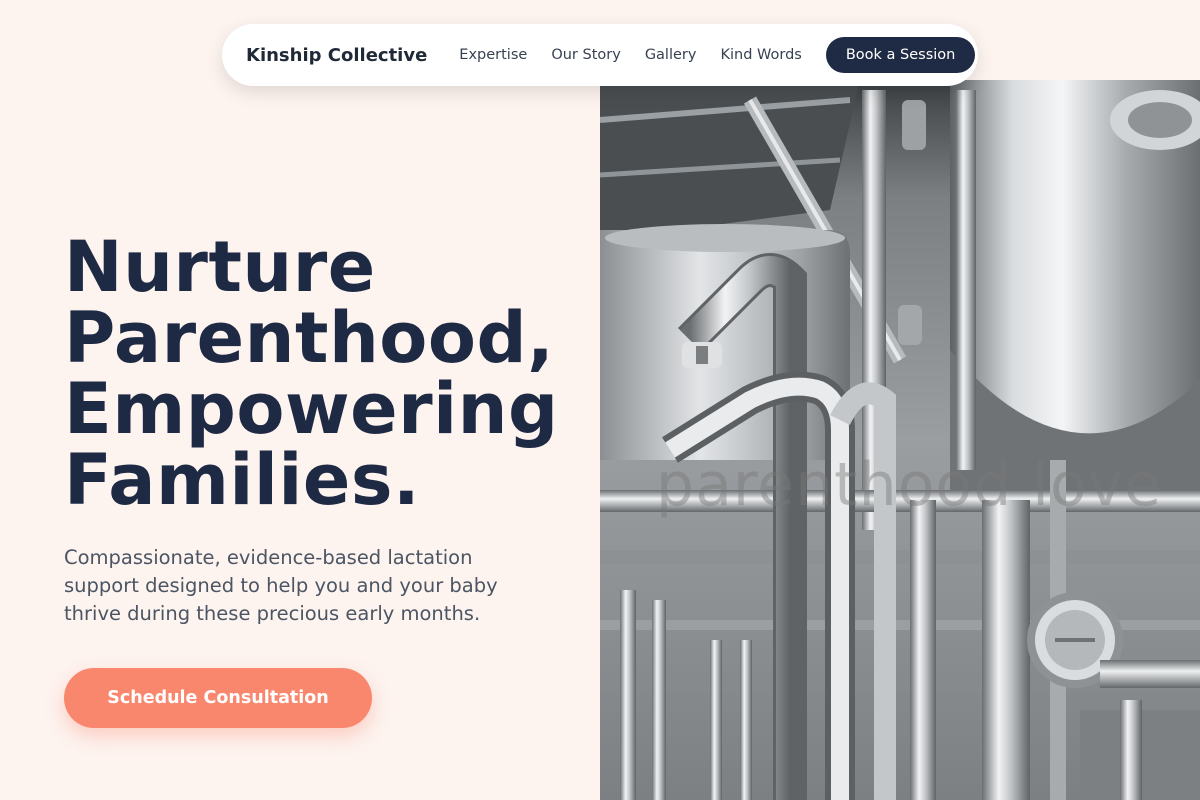  I want to click on hero-title-line: Families., so click(242, 480).